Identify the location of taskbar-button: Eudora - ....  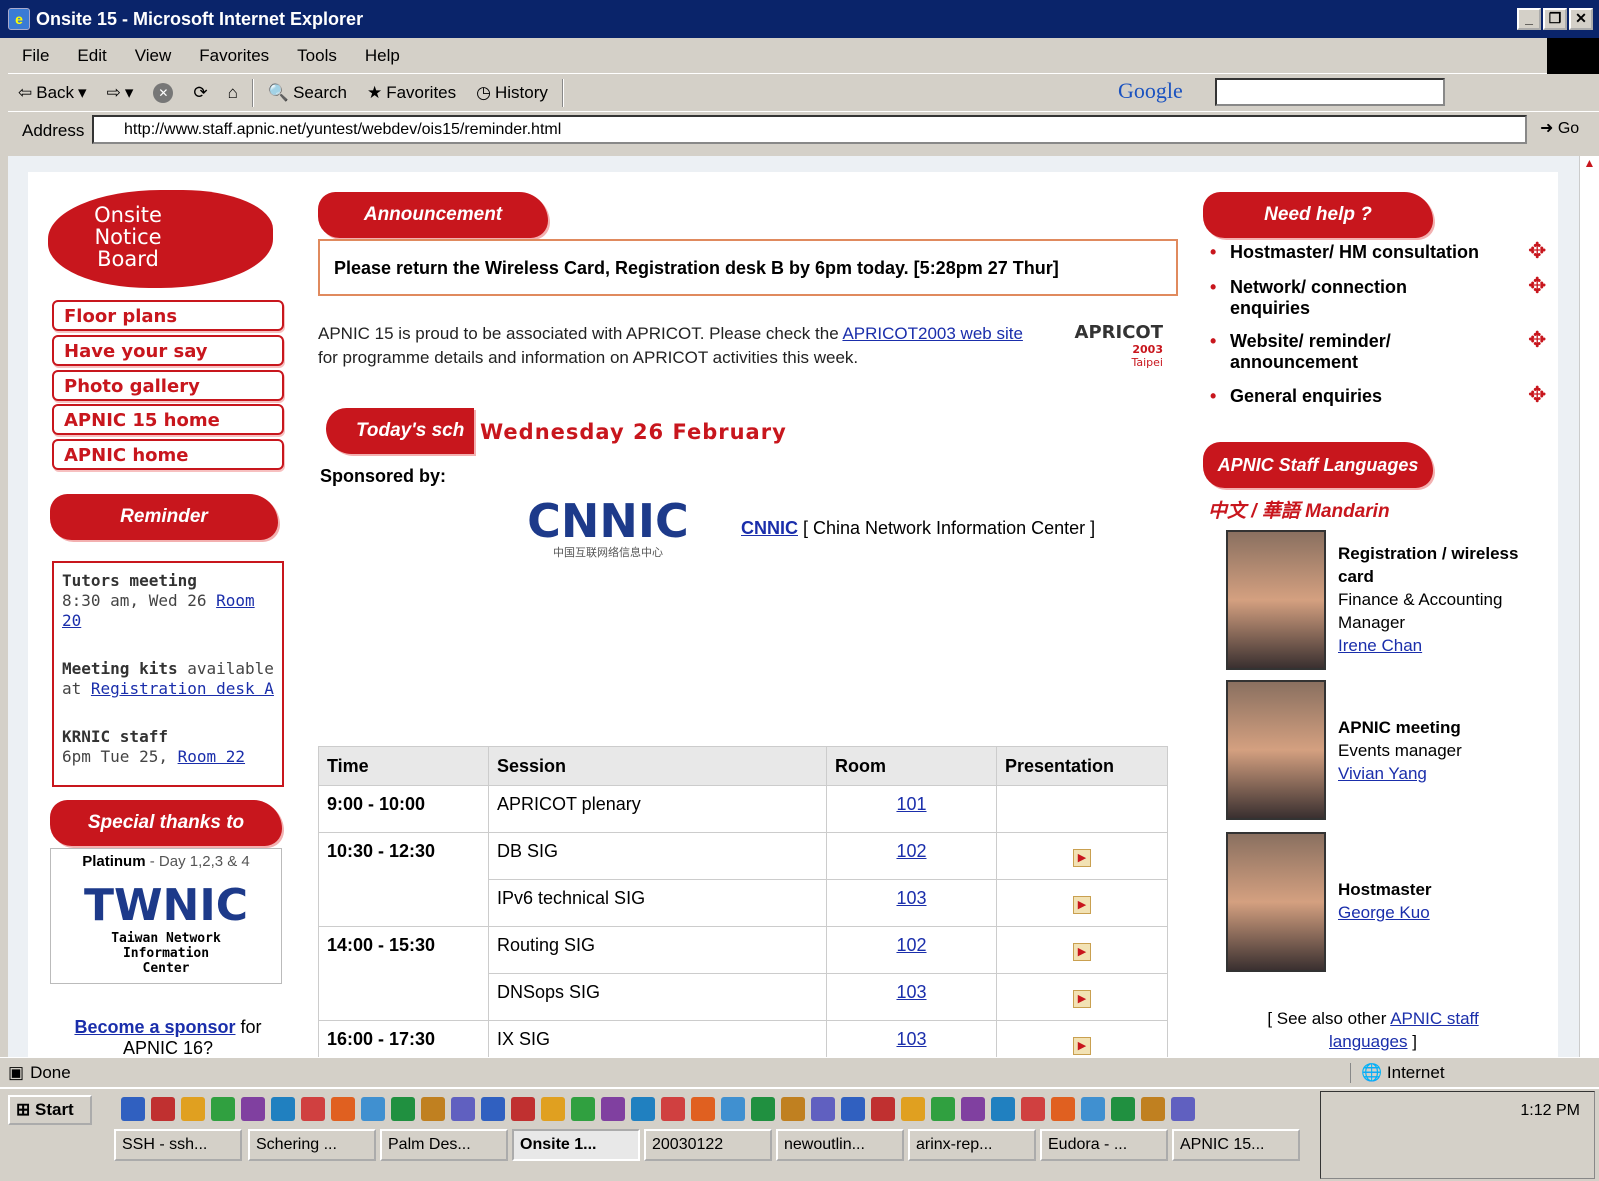
(1104, 1145).